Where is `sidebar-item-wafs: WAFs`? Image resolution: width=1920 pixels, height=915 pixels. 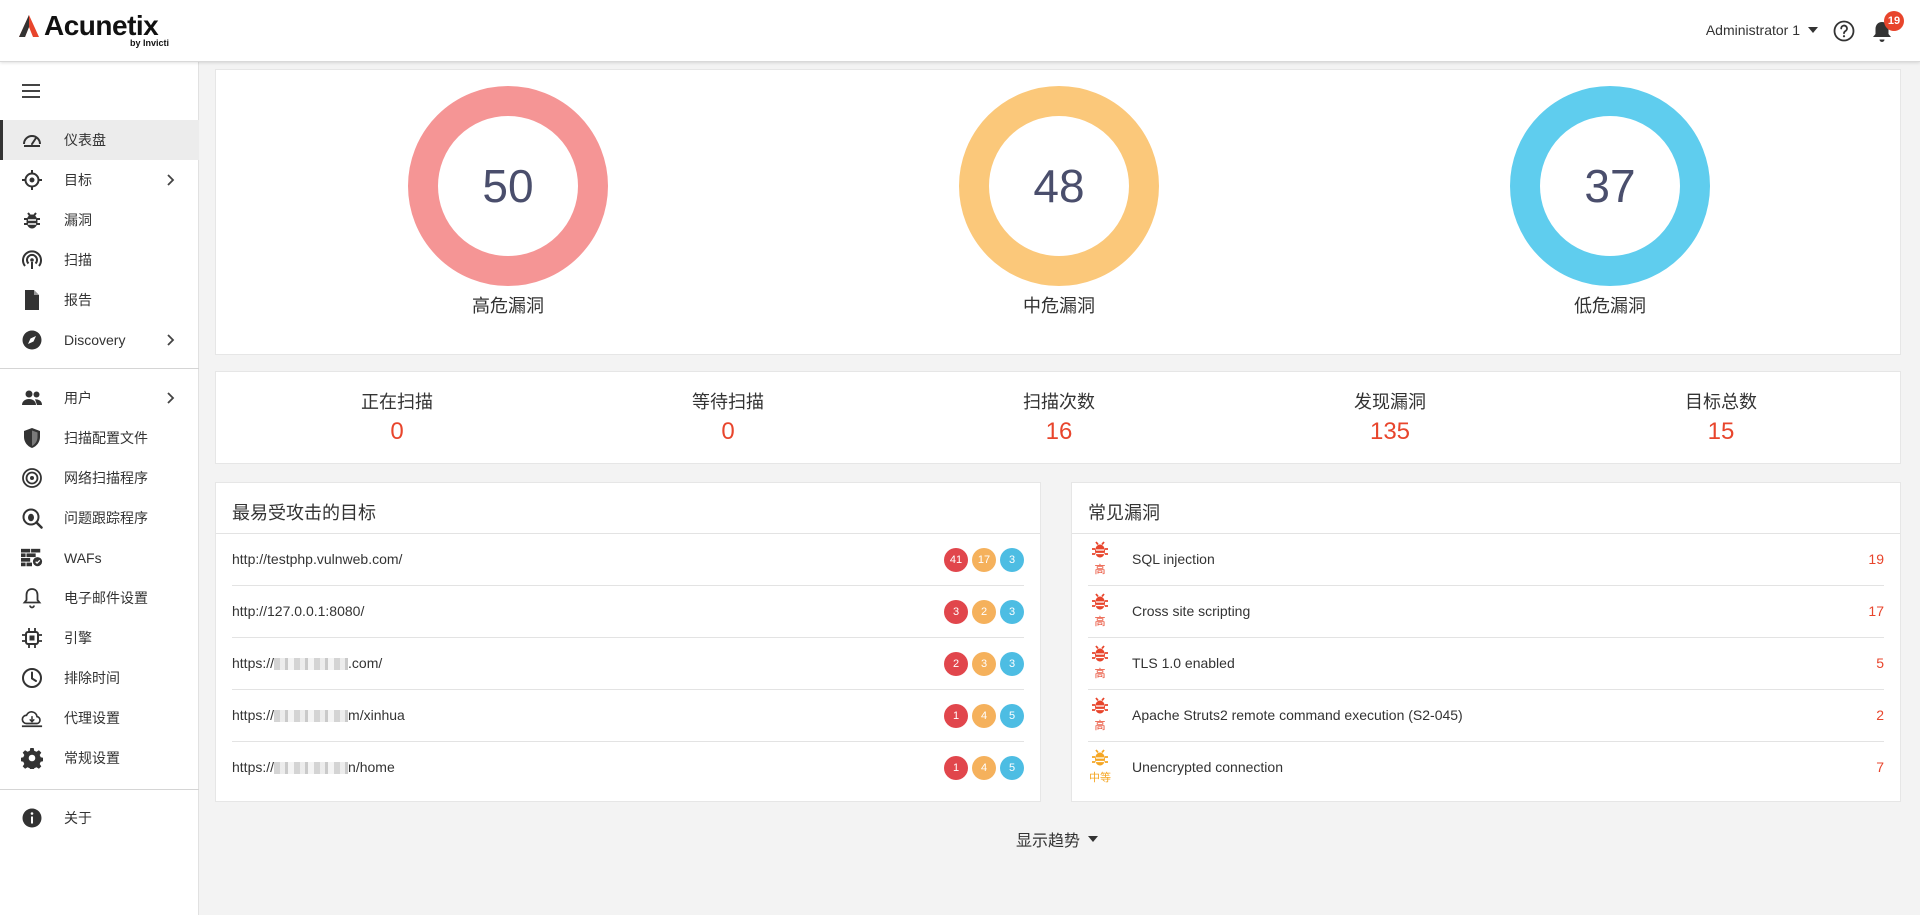
sidebar-item-wafs: WAFs is located at coordinates (99, 558).